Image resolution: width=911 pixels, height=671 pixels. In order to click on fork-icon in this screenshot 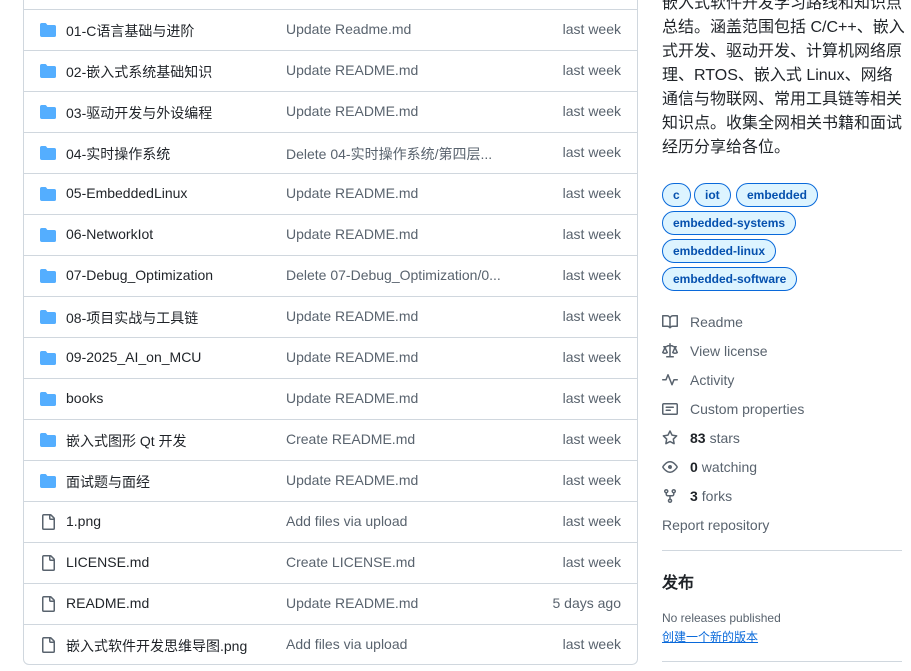, I will do `click(670, 496)`.